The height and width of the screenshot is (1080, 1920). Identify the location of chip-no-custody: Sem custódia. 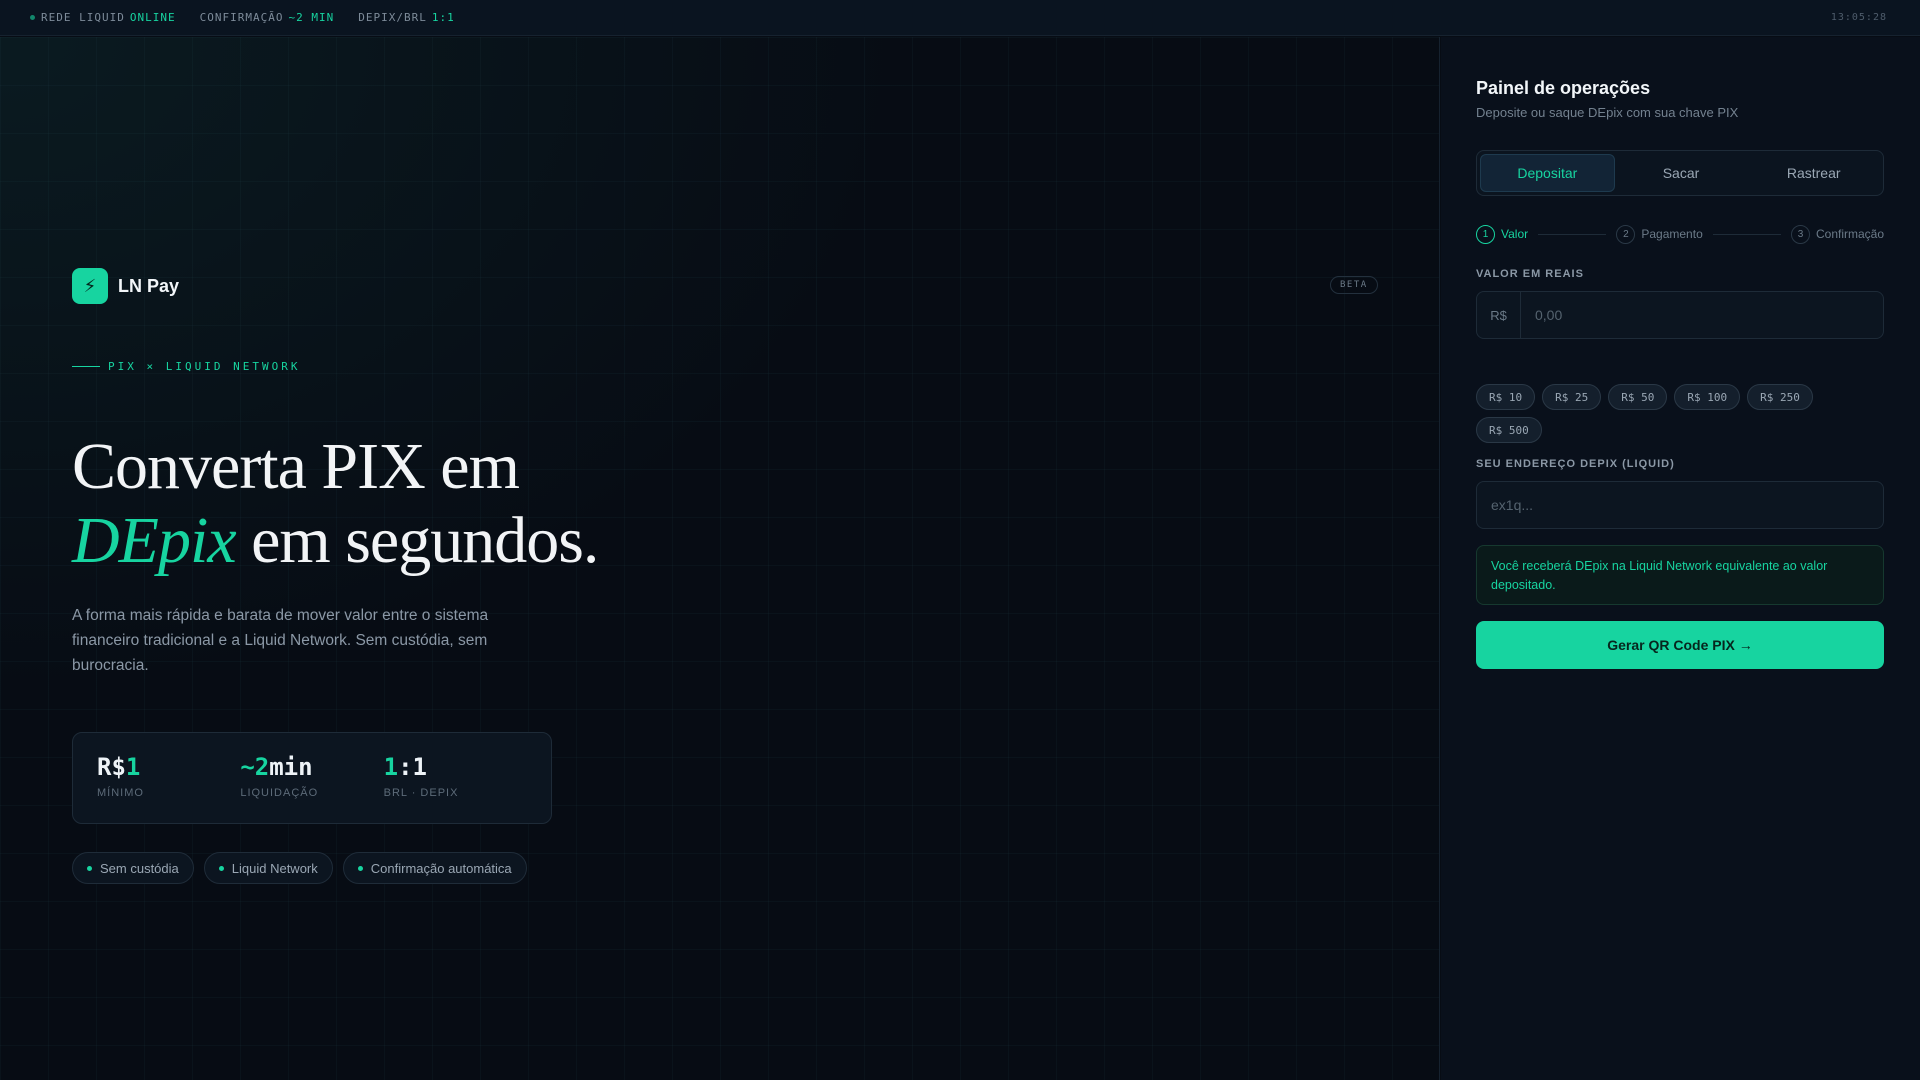
(133, 868).